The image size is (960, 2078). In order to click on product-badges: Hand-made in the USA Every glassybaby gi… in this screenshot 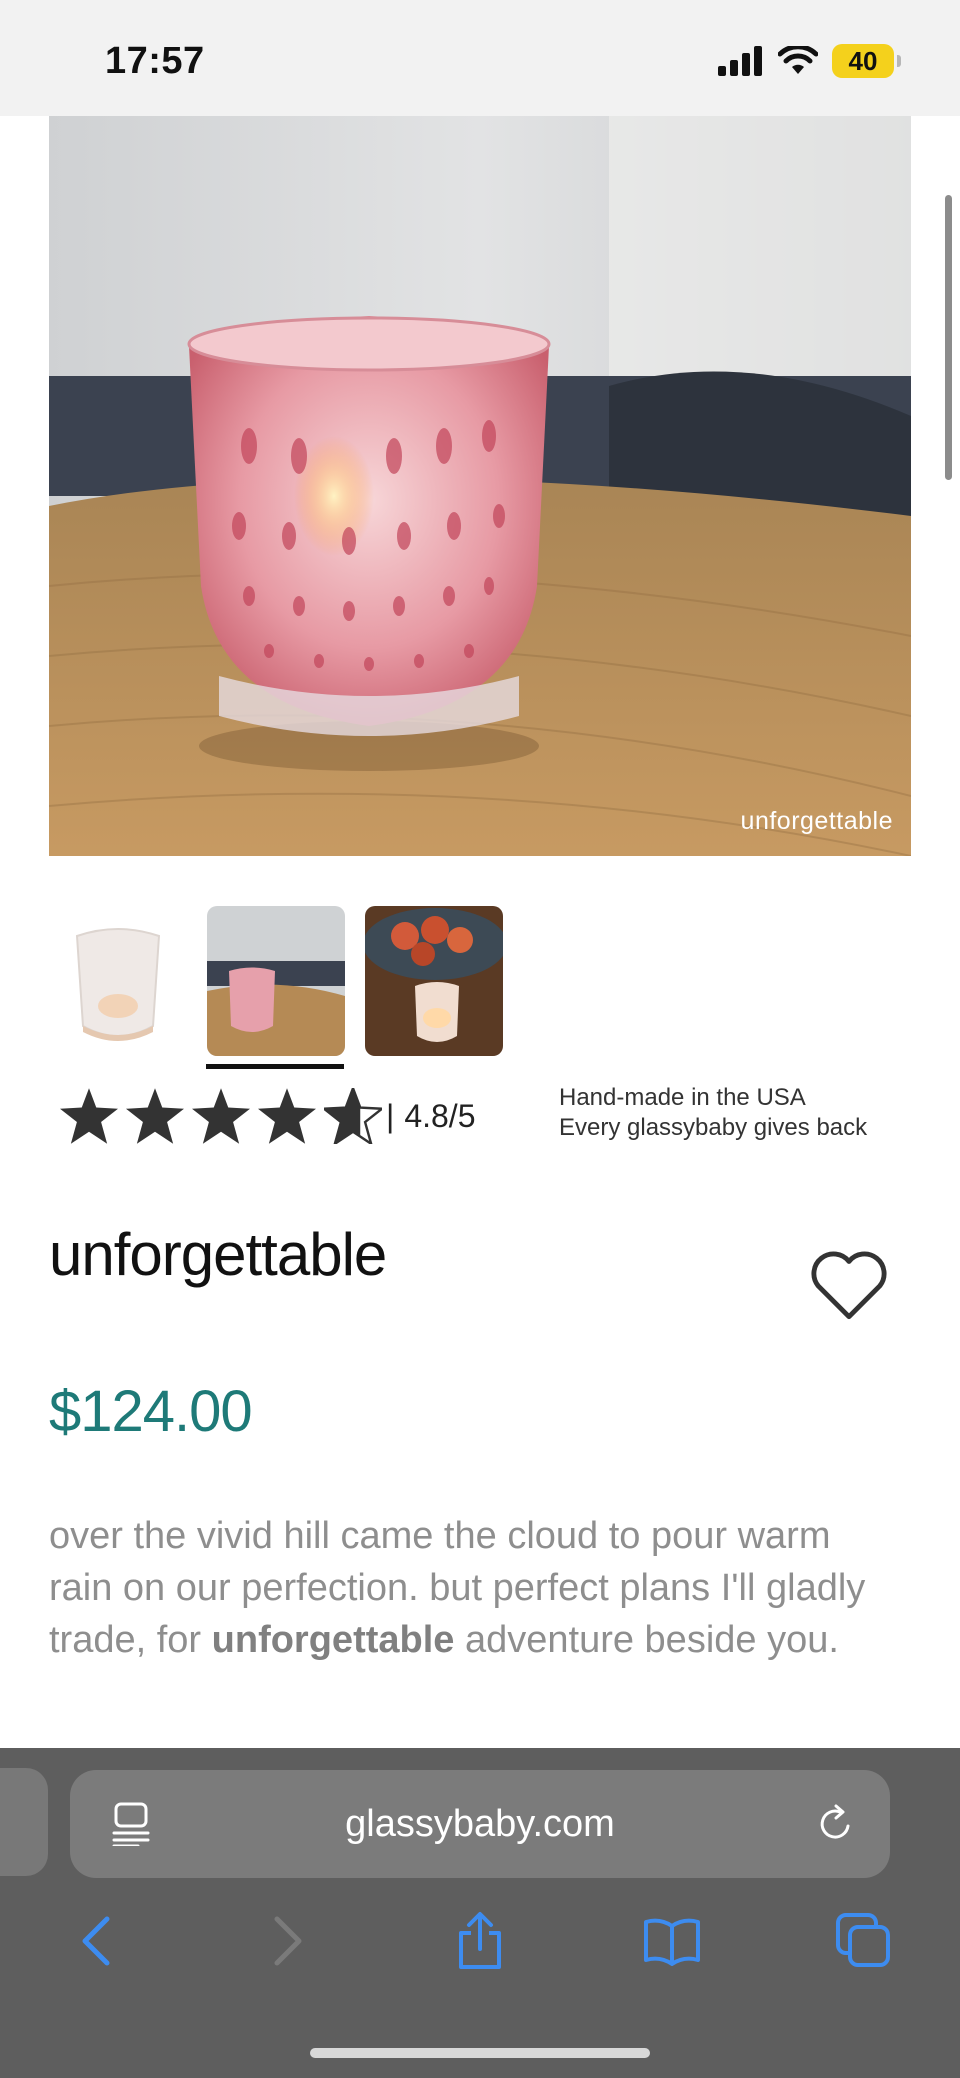, I will do `click(713, 1113)`.